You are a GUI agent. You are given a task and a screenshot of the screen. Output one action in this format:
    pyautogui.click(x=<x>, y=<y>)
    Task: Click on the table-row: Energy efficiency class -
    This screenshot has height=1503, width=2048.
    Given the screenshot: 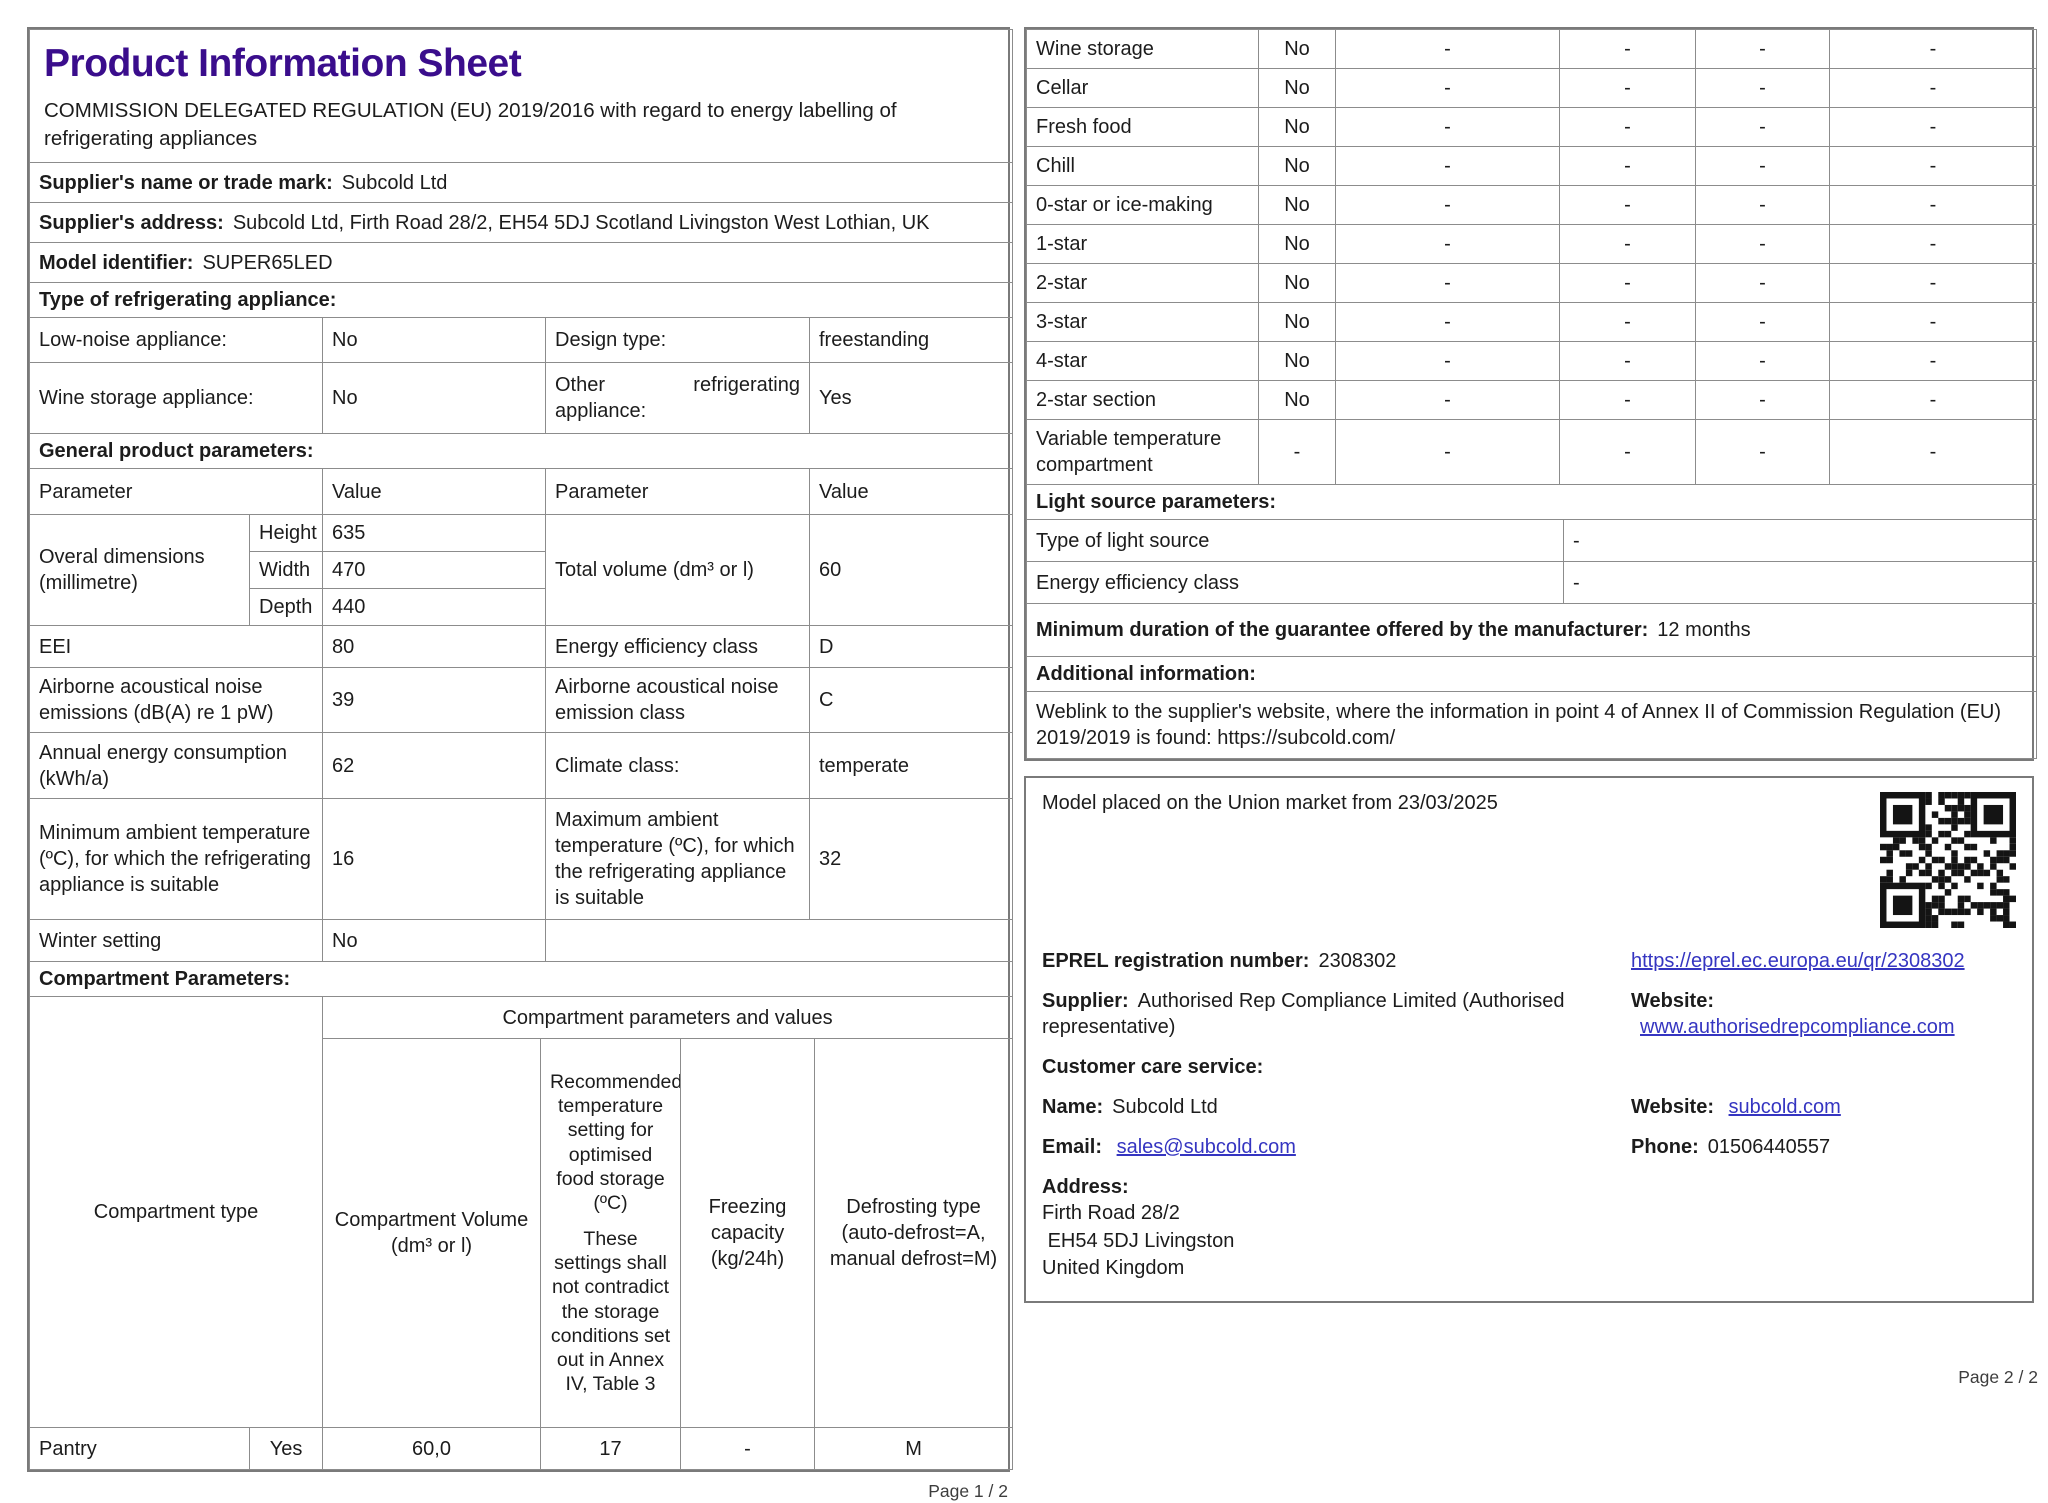 What is the action you would take?
    pyautogui.click(x=1531, y=582)
    